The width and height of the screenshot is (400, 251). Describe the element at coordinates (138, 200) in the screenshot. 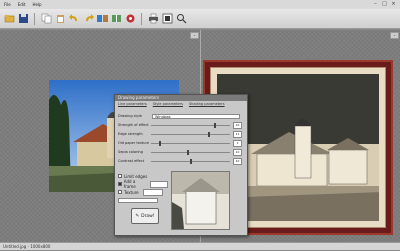

I see `texture-select` at that location.